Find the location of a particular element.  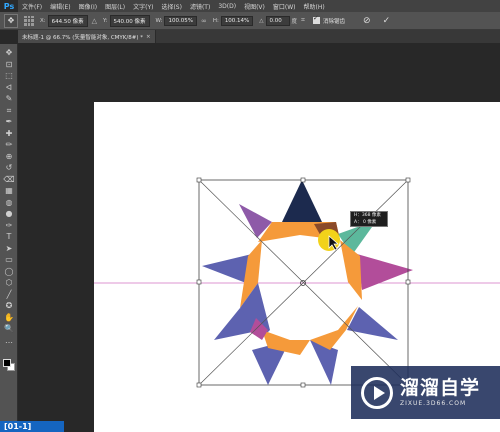

handle-top is located at coordinates (303, 180).